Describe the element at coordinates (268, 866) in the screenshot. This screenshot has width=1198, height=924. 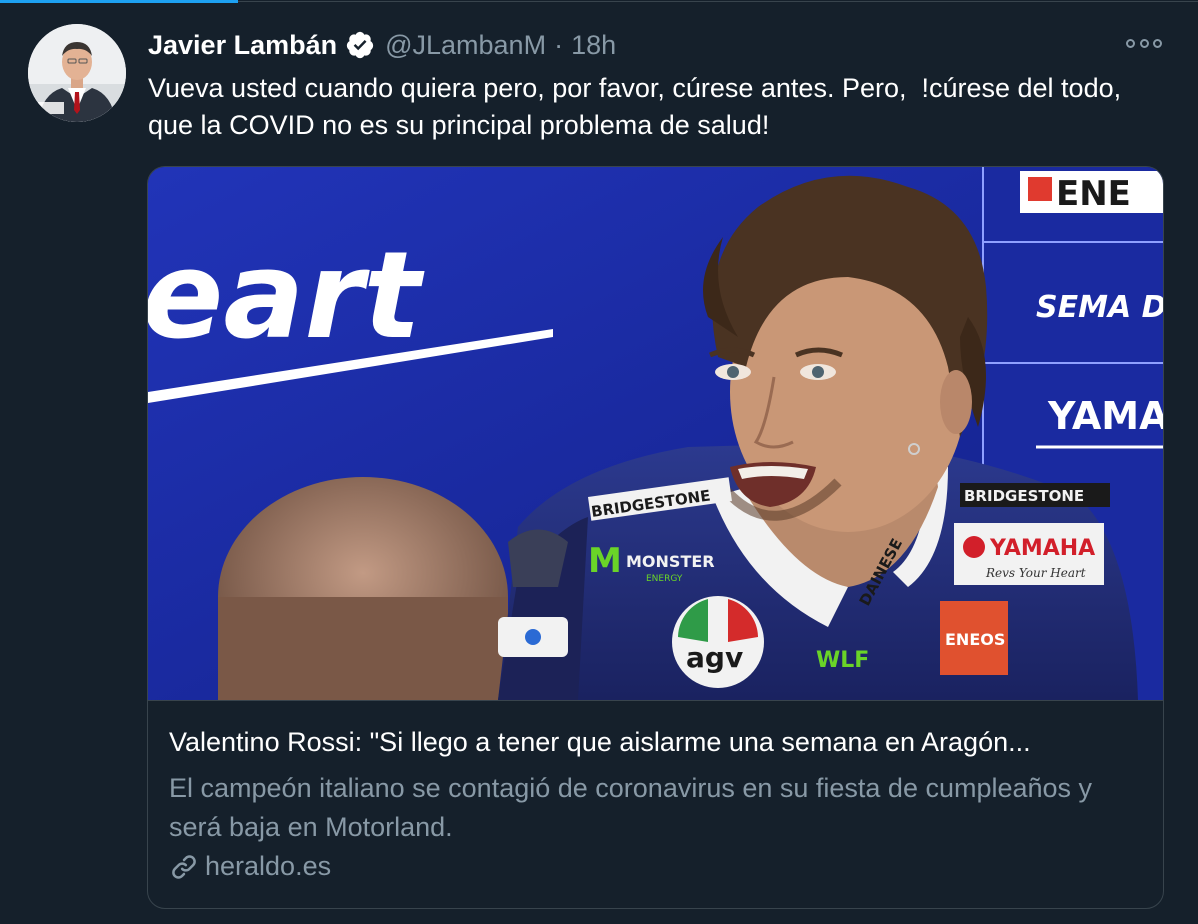
I see `card-domain-text: heraldo.es` at that location.